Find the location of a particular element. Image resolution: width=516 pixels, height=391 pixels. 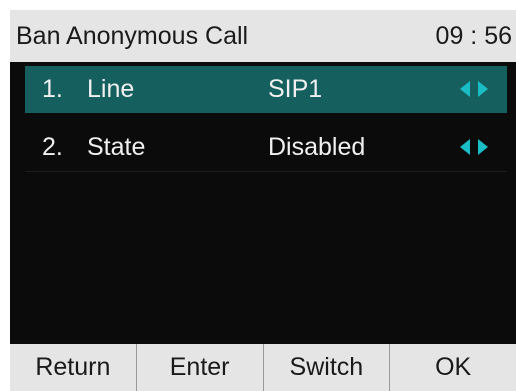

menu-item-value: SIP1 is located at coordinates (295, 89).